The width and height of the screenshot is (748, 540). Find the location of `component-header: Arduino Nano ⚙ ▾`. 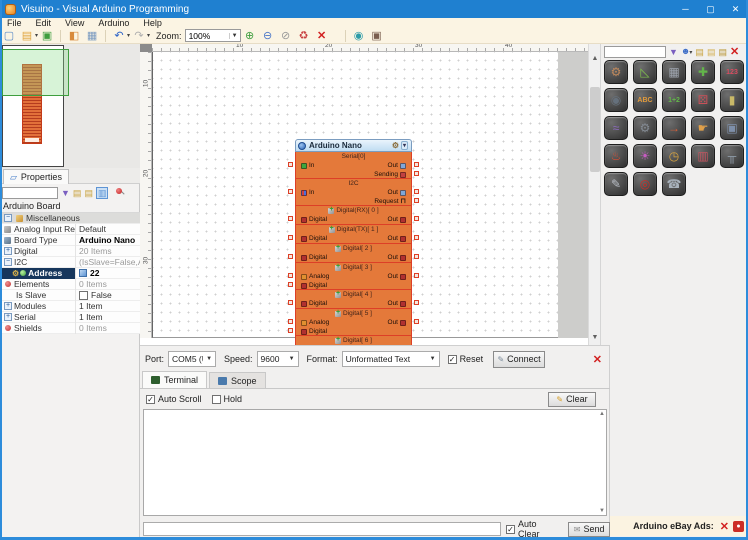

component-header: Arduino Nano ⚙ ▾ is located at coordinates (353, 145).